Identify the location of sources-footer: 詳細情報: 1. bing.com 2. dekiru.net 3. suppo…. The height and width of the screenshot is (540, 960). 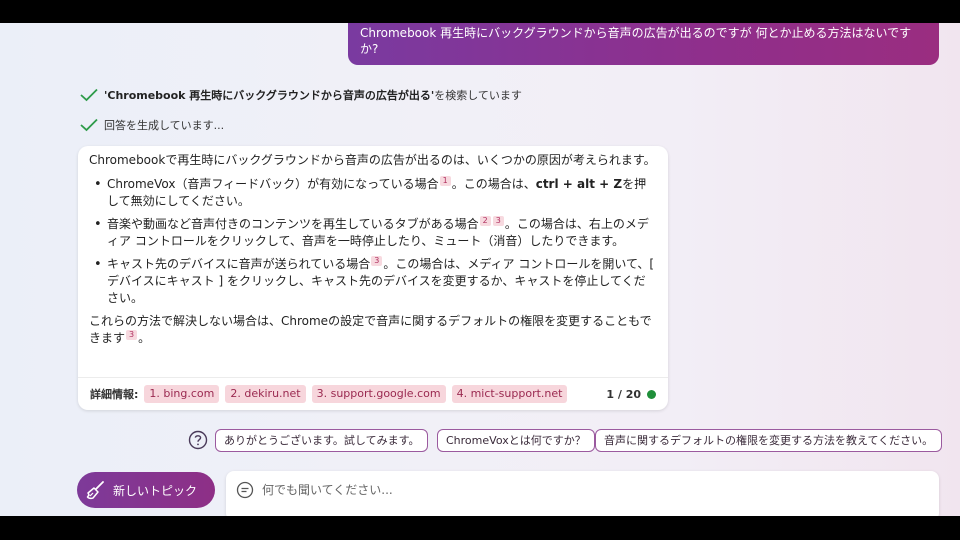
(373, 393).